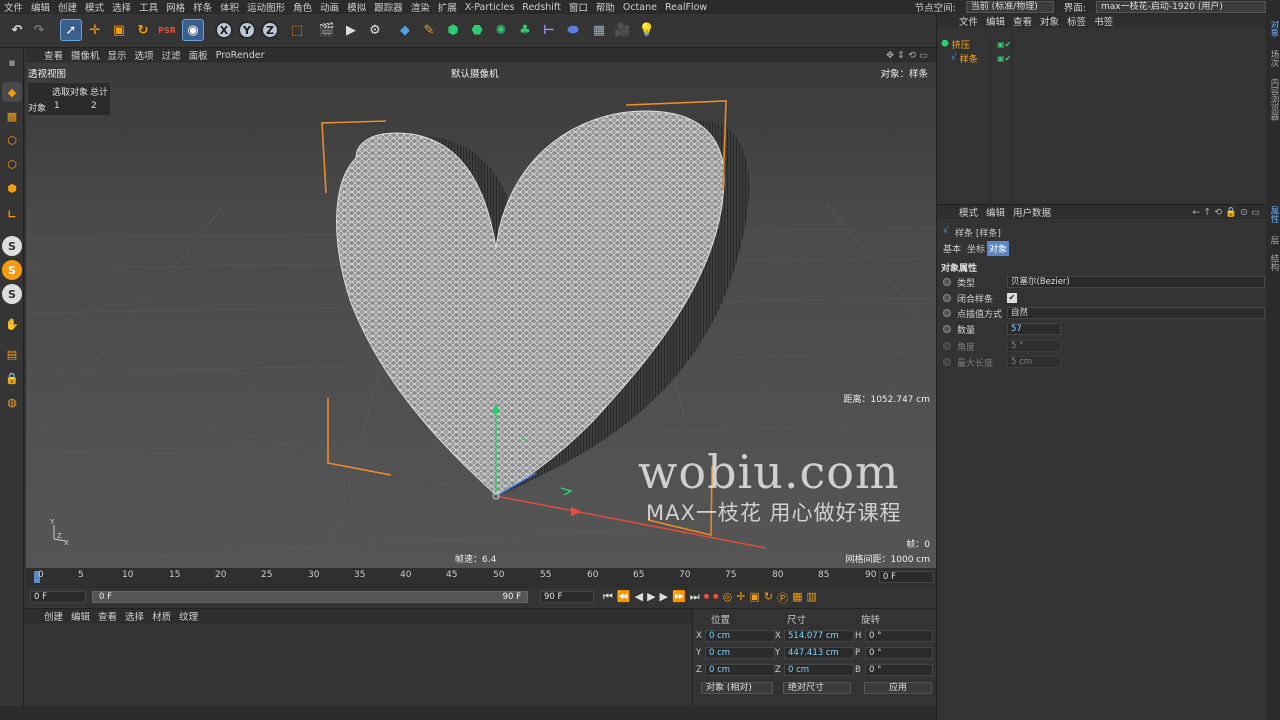 This screenshot has height=720, width=1280. Describe the element at coordinates (490, 7) in the screenshot. I see `menu-xparticles: X-Particles` at that location.